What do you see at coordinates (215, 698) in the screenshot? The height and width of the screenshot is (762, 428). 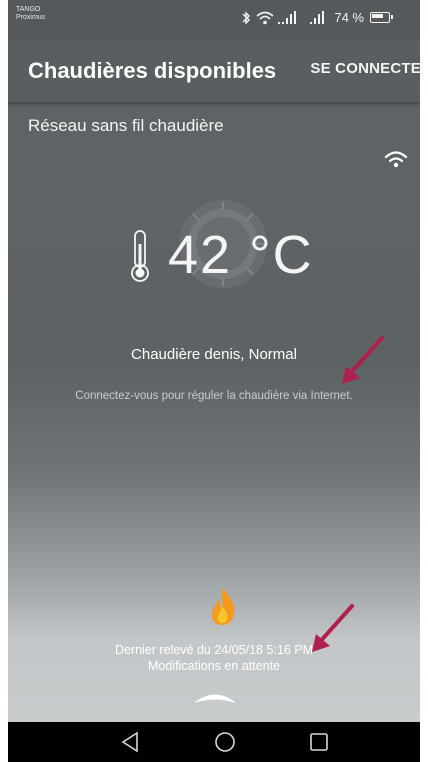 I see `chevron-up-handle-icon` at bounding box center [215, 698].